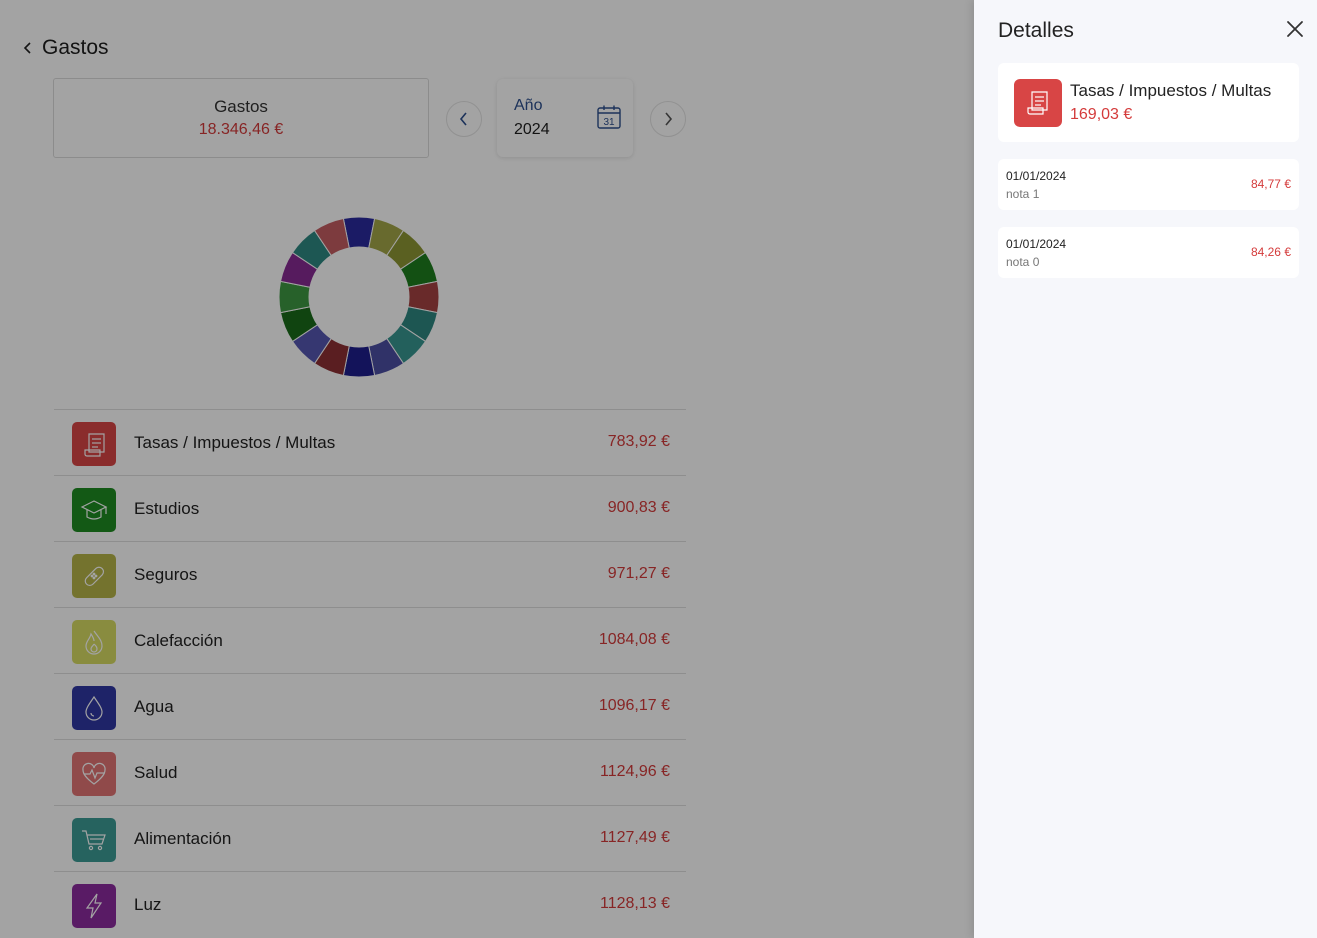 The image size is (1317, 938). Describe the element at coordinates (1295, 29) in the screenshot. I see `close-icon` at that location.